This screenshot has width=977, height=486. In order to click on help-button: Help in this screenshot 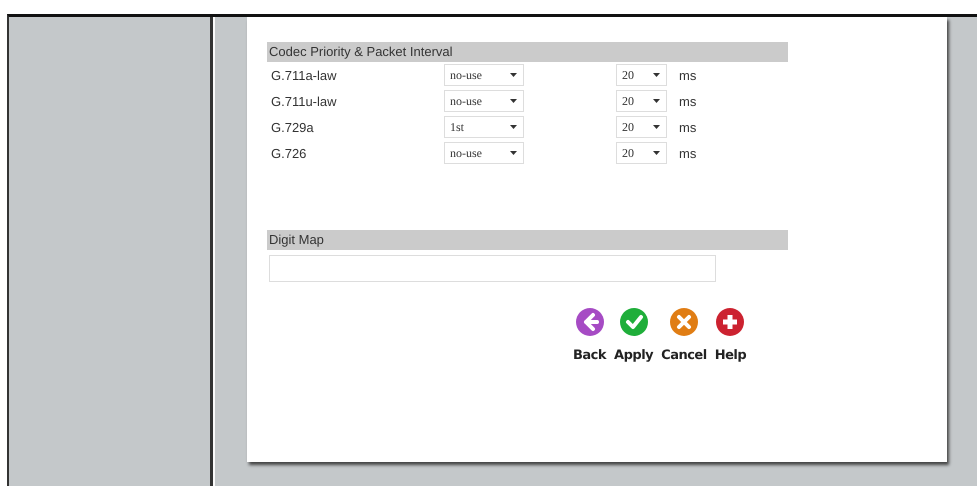, I will do `click(730, 335)`.